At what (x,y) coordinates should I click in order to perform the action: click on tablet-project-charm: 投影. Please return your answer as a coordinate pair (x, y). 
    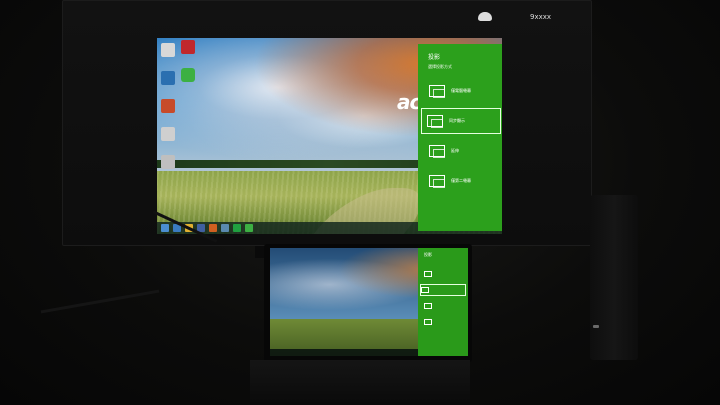
    Looking at the image, I should click on (443, 302).